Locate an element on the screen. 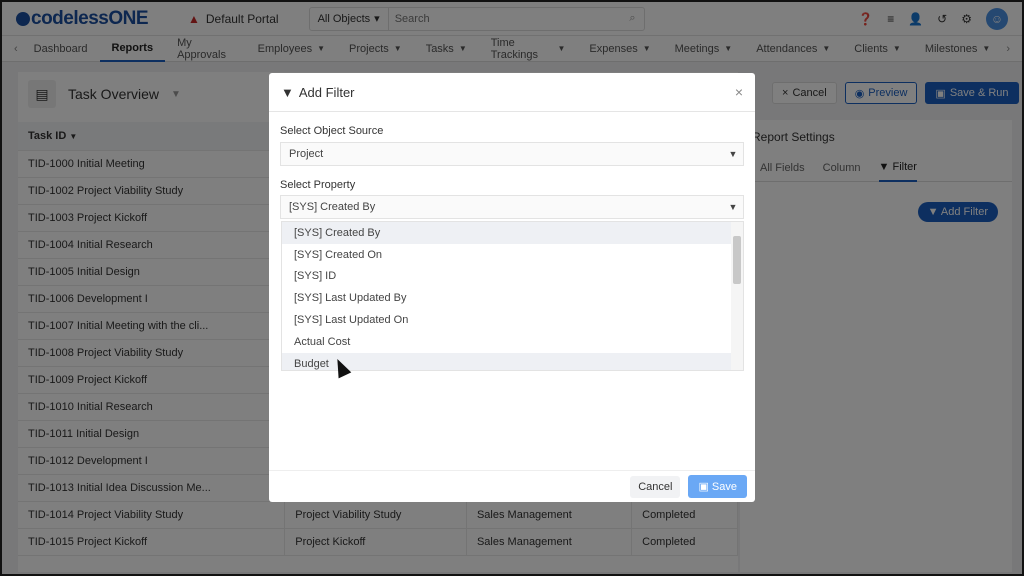 This screenshot has height=576, width=1024. dropdown-option: Actual Cost is located at coordinates (512, 342).